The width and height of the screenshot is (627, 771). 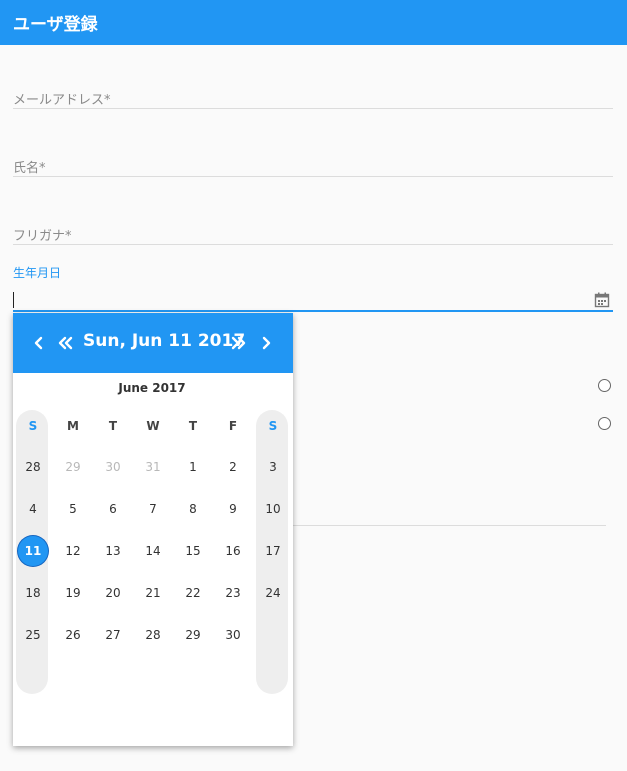 What do you see at coordinates (164, 341) in the screenshot?
I see `selected-date-display: Sun, Jun 11 2017` at bounding box center [164, 341].